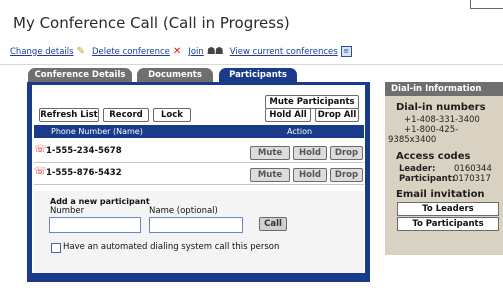  Describe the element at coordinates (80, 75) in the screenshot. I see `tab-conference-details: Conference Details` at that location.